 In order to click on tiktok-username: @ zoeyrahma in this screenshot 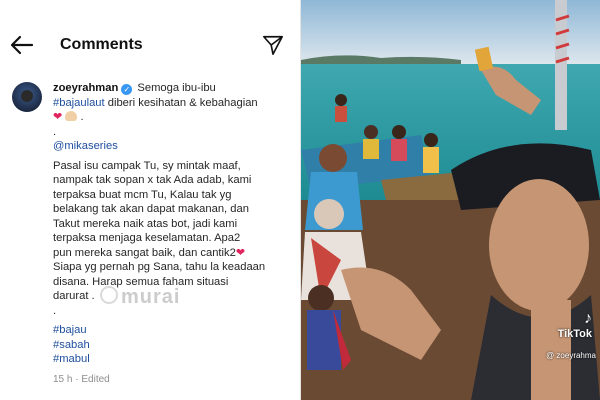, I will do `click(571, 355)`.